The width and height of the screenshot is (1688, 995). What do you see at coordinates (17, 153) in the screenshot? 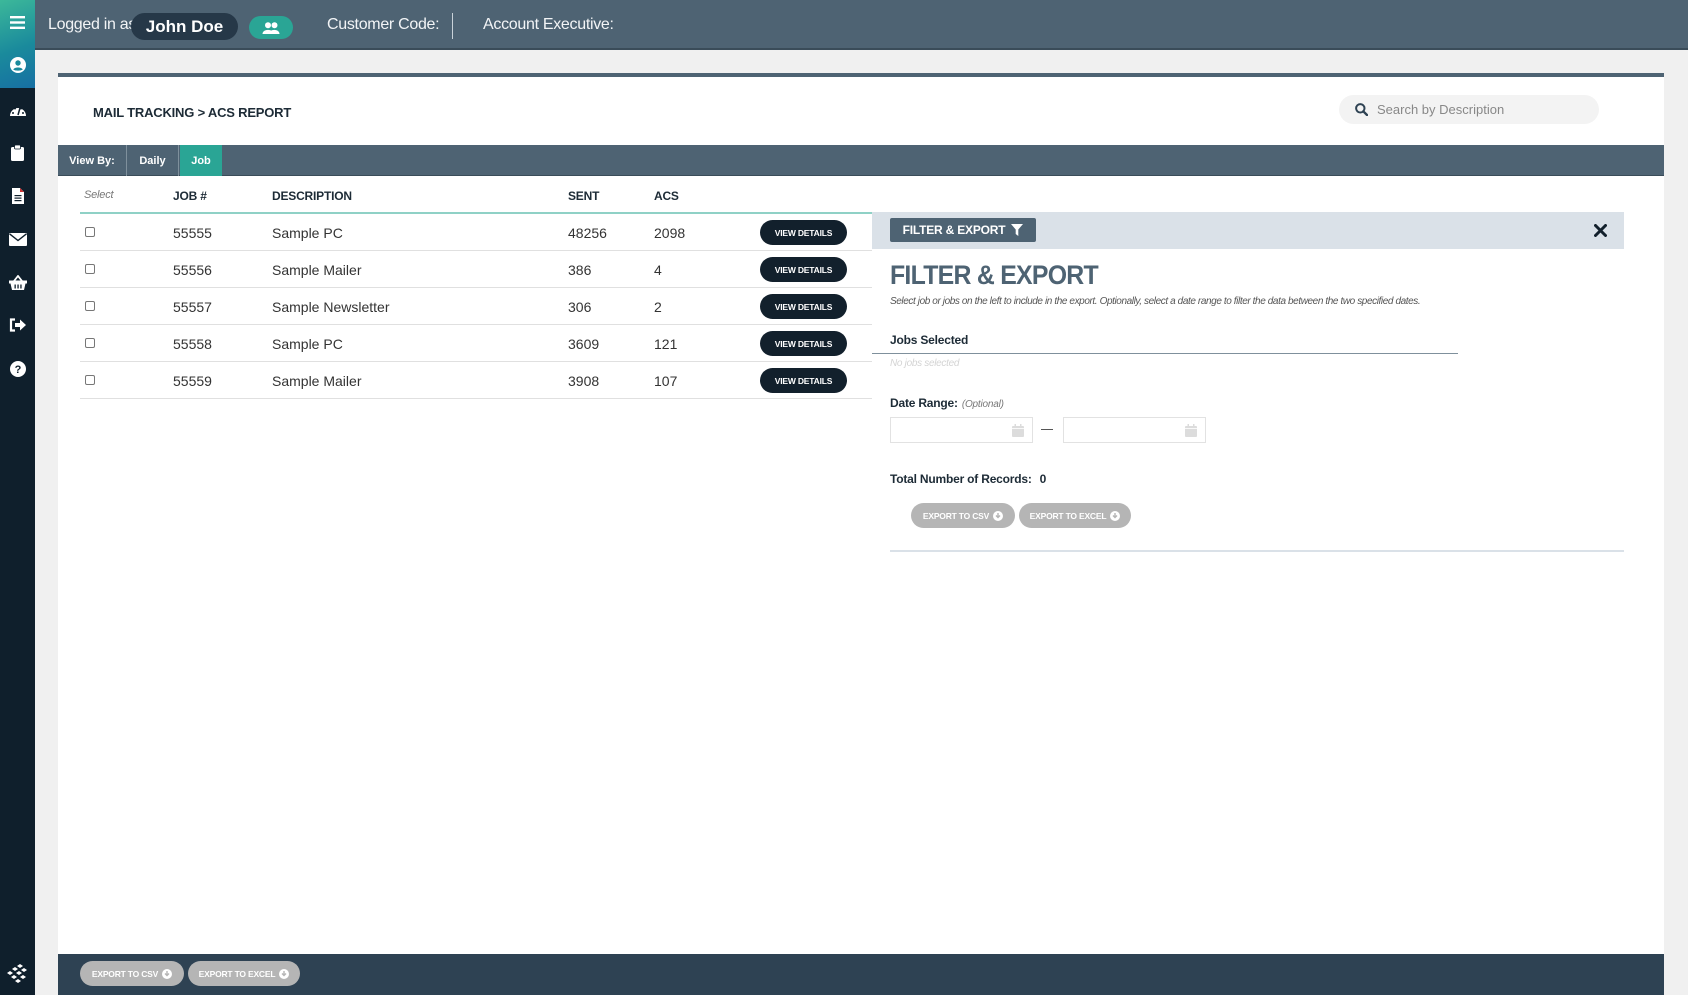
I see `sidebar-item-orders` at bounding box center [17, 153].